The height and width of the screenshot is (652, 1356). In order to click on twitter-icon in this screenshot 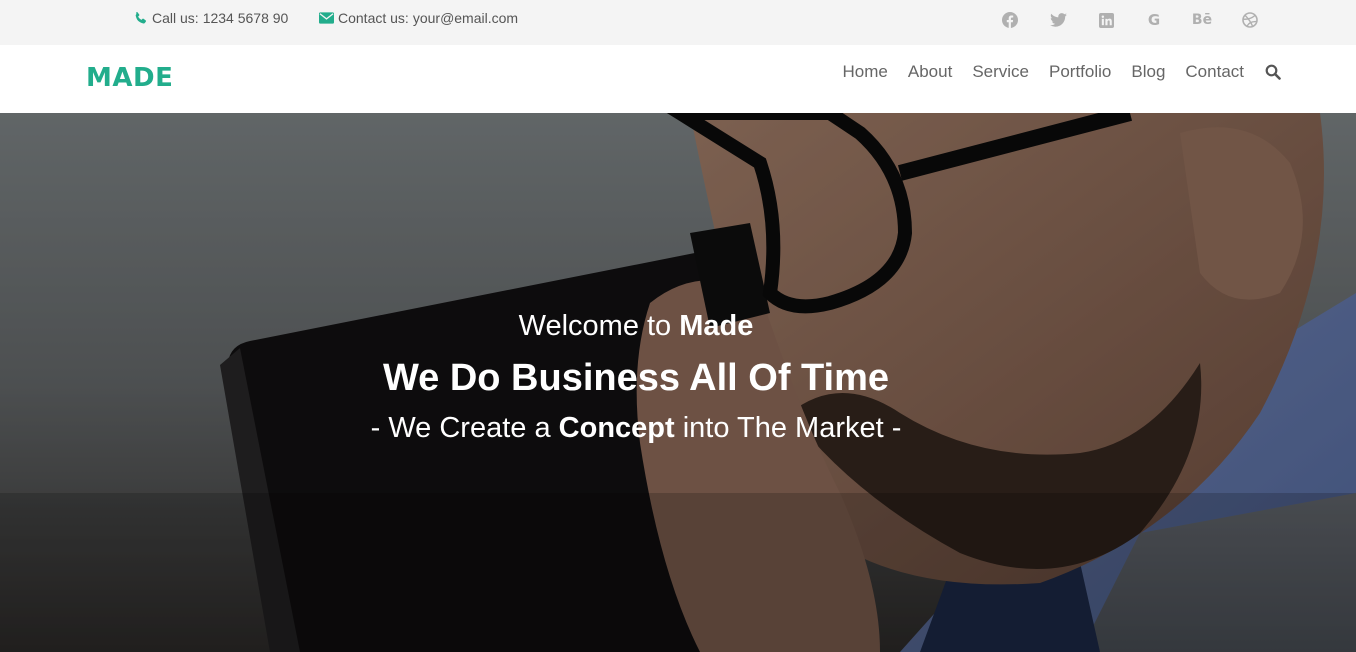, I will do `click(1058, 20)`.